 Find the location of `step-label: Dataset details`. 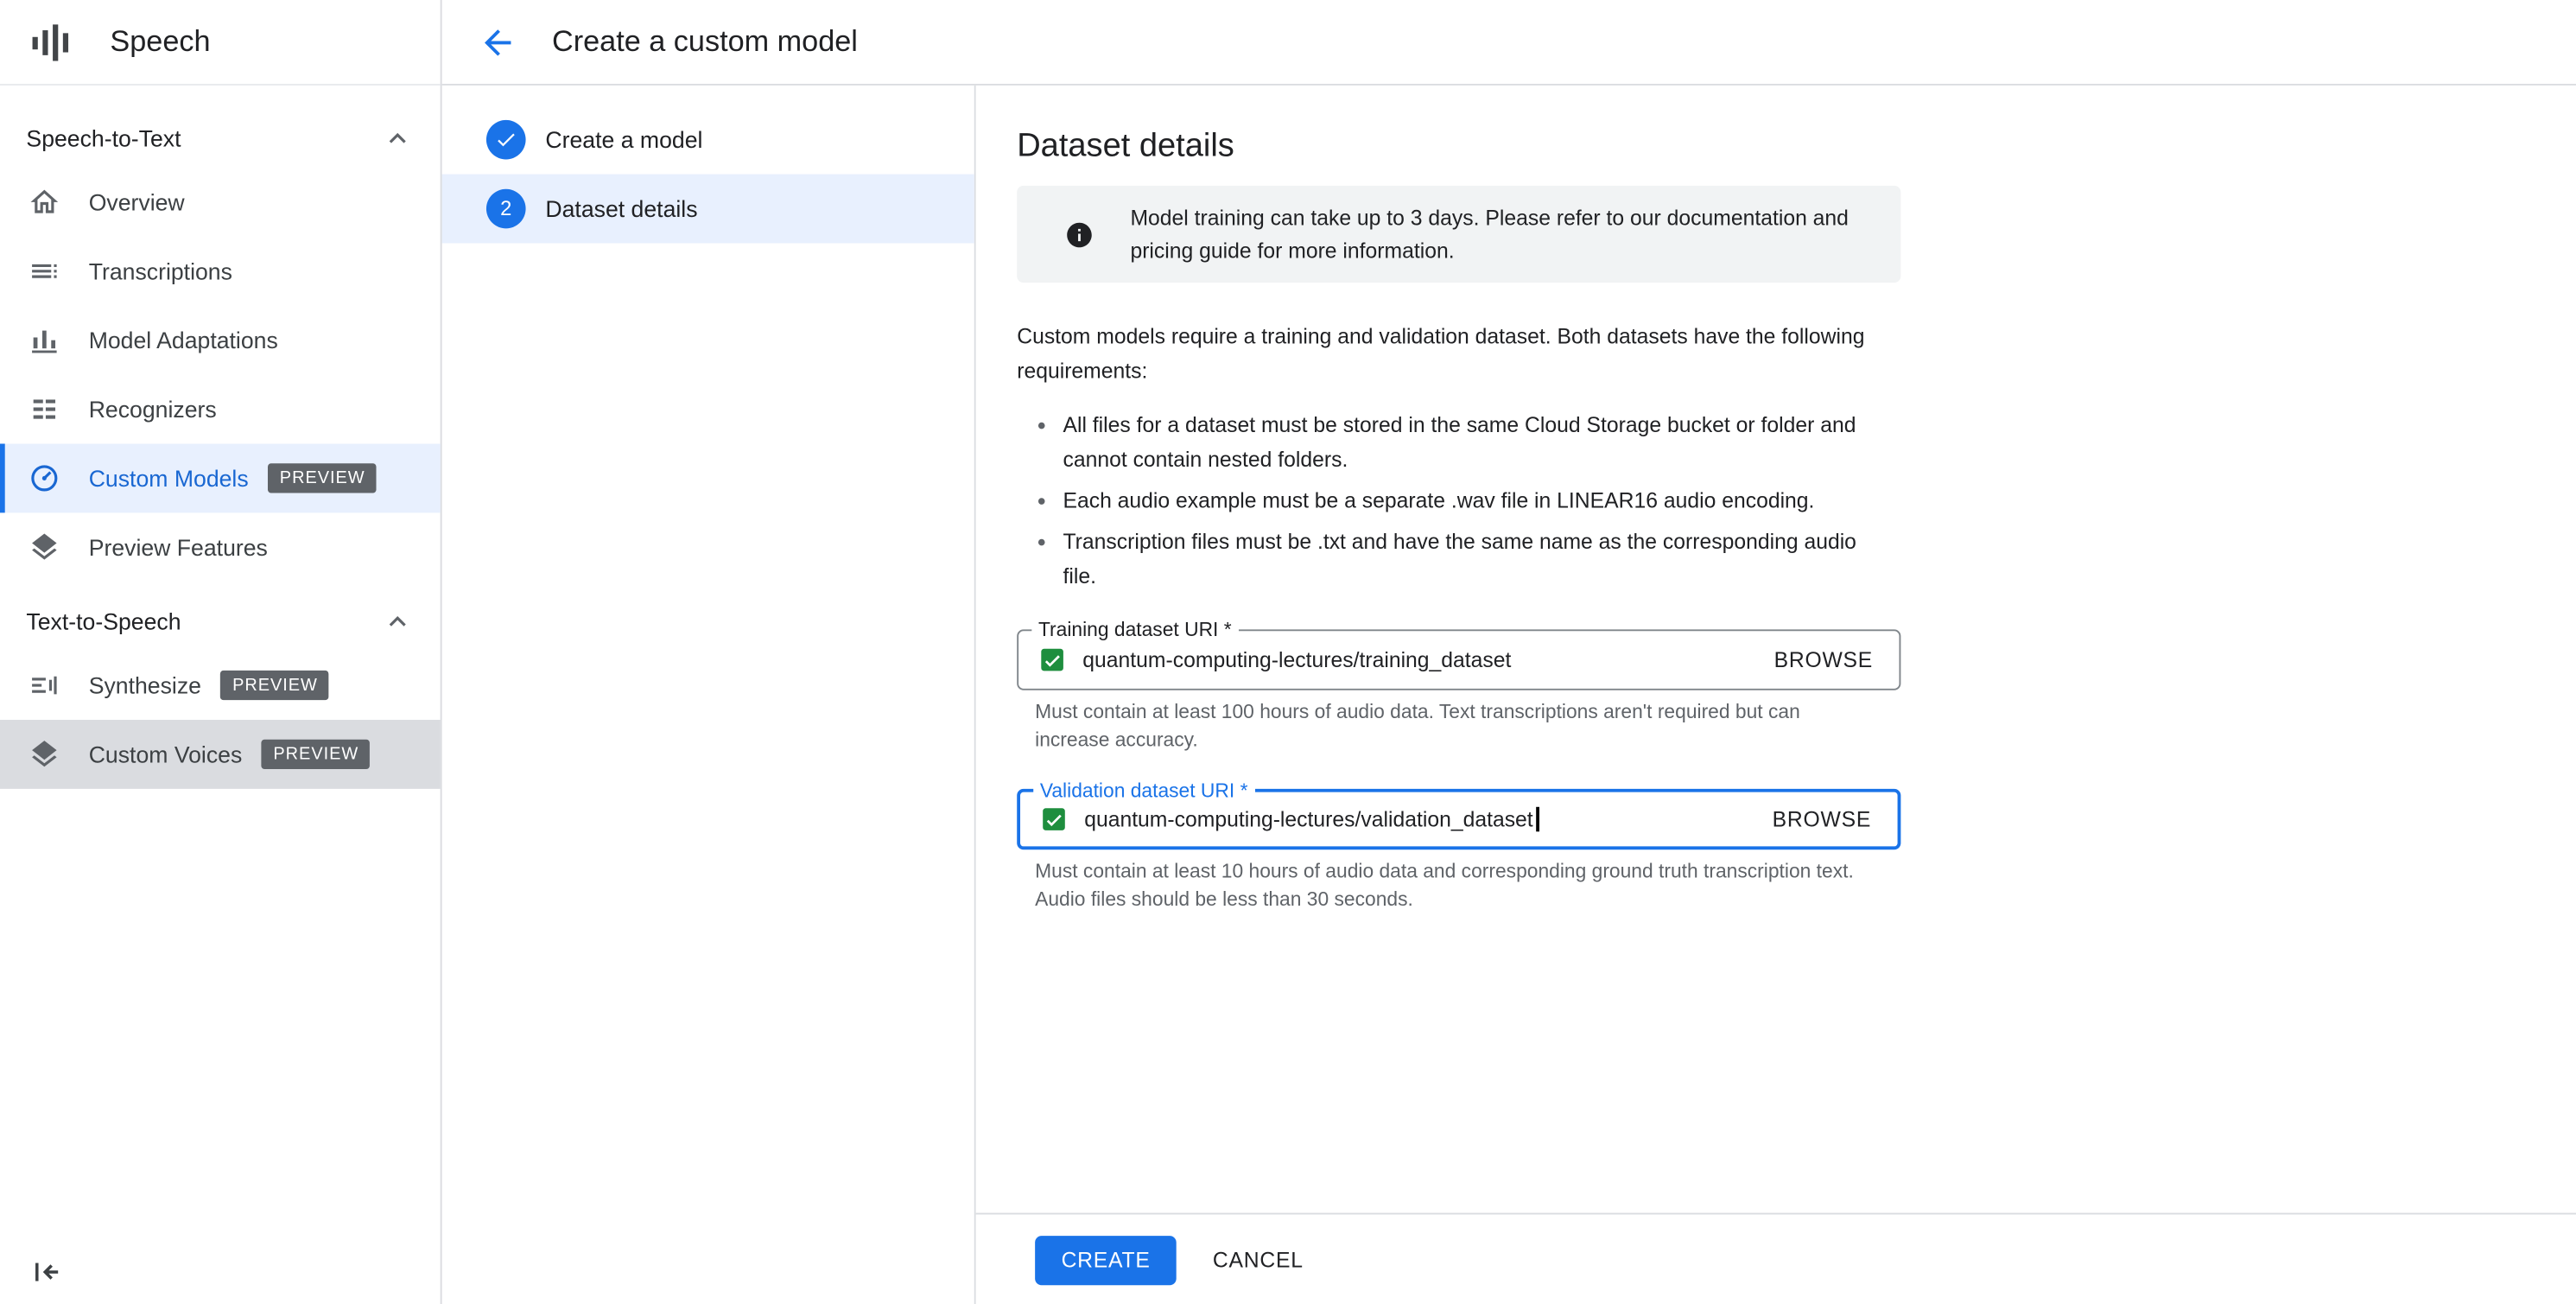

step-label: Dataset details is located at coordinates (621, 208).